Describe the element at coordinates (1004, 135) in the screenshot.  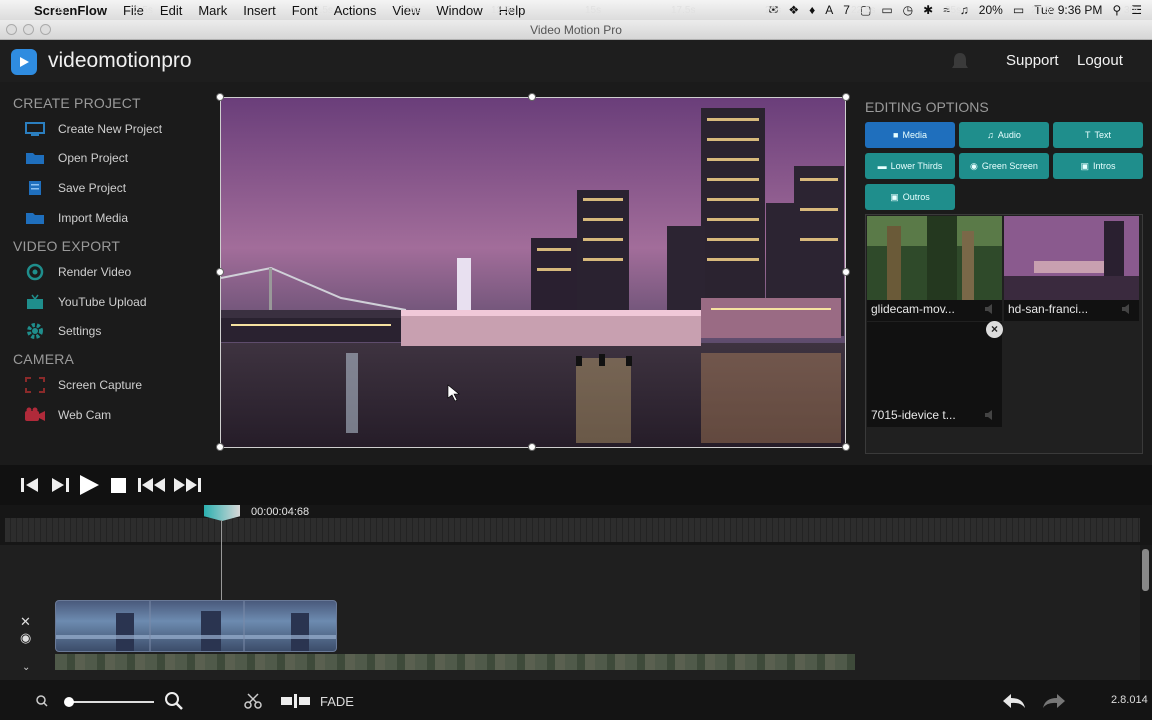
I see `audio-button: ♫ Audio` at that location.